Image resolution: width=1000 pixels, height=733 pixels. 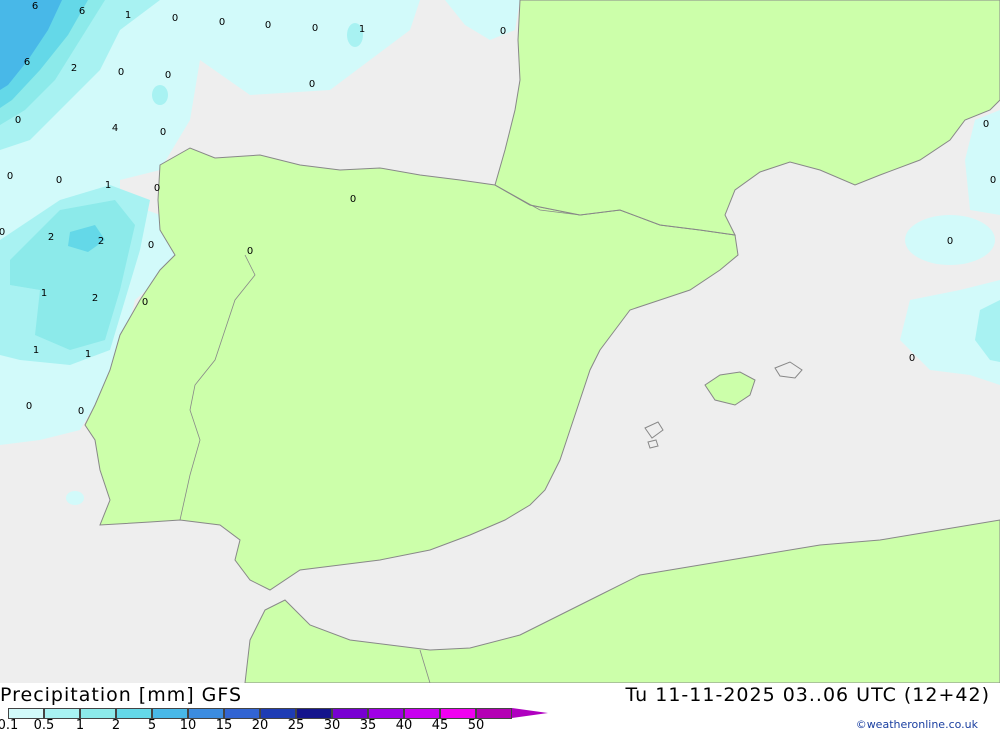 What do you see at coordinates (368, 725) in the screenshot?
I see `legend-tick: 35` at bounding box center [368, 725].